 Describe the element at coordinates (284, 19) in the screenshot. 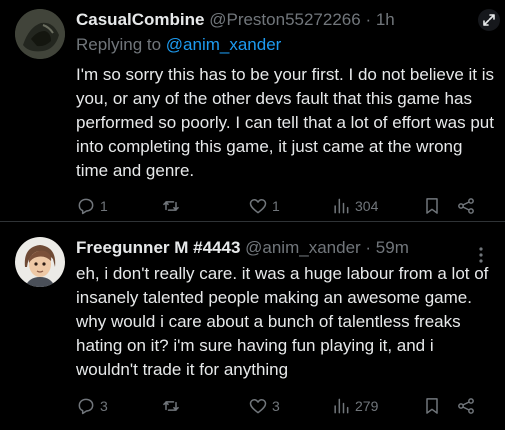

I see `user-handle: @Preston55272266` at that location.